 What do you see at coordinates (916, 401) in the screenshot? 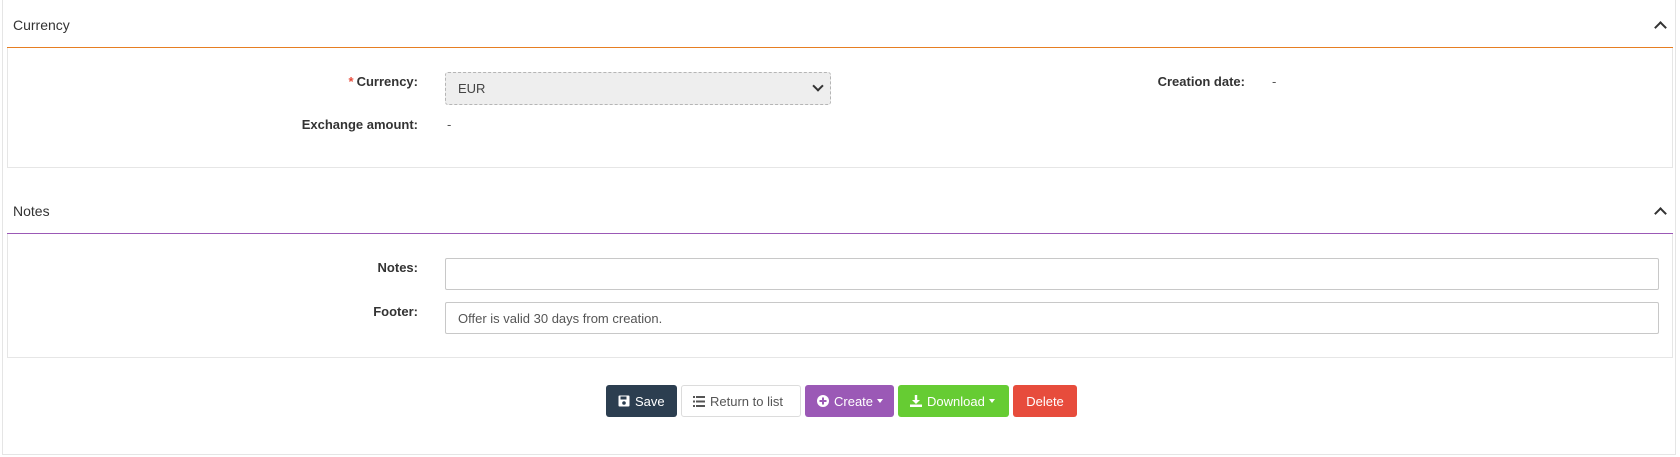
I see `download-icon` at bounding box center [916, 401].